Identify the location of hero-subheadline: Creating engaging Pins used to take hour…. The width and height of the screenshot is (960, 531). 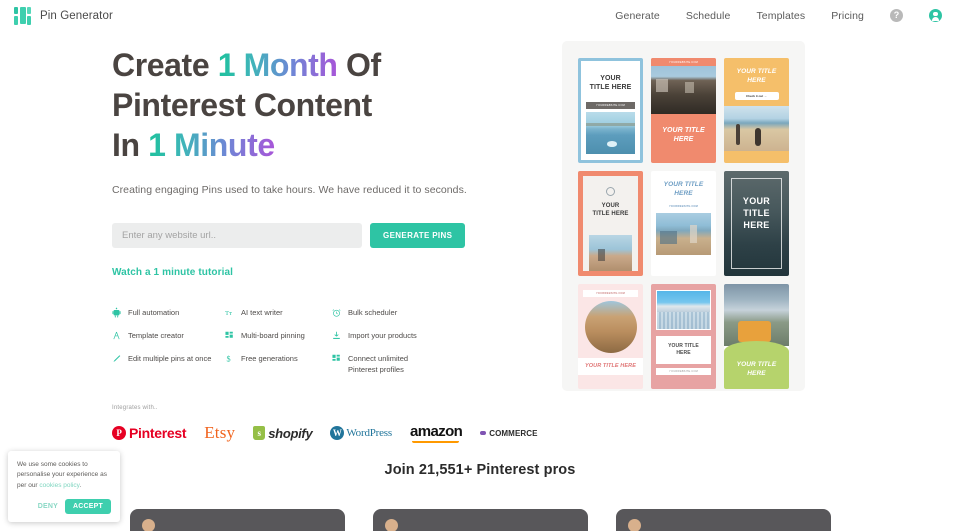
(289, 190).